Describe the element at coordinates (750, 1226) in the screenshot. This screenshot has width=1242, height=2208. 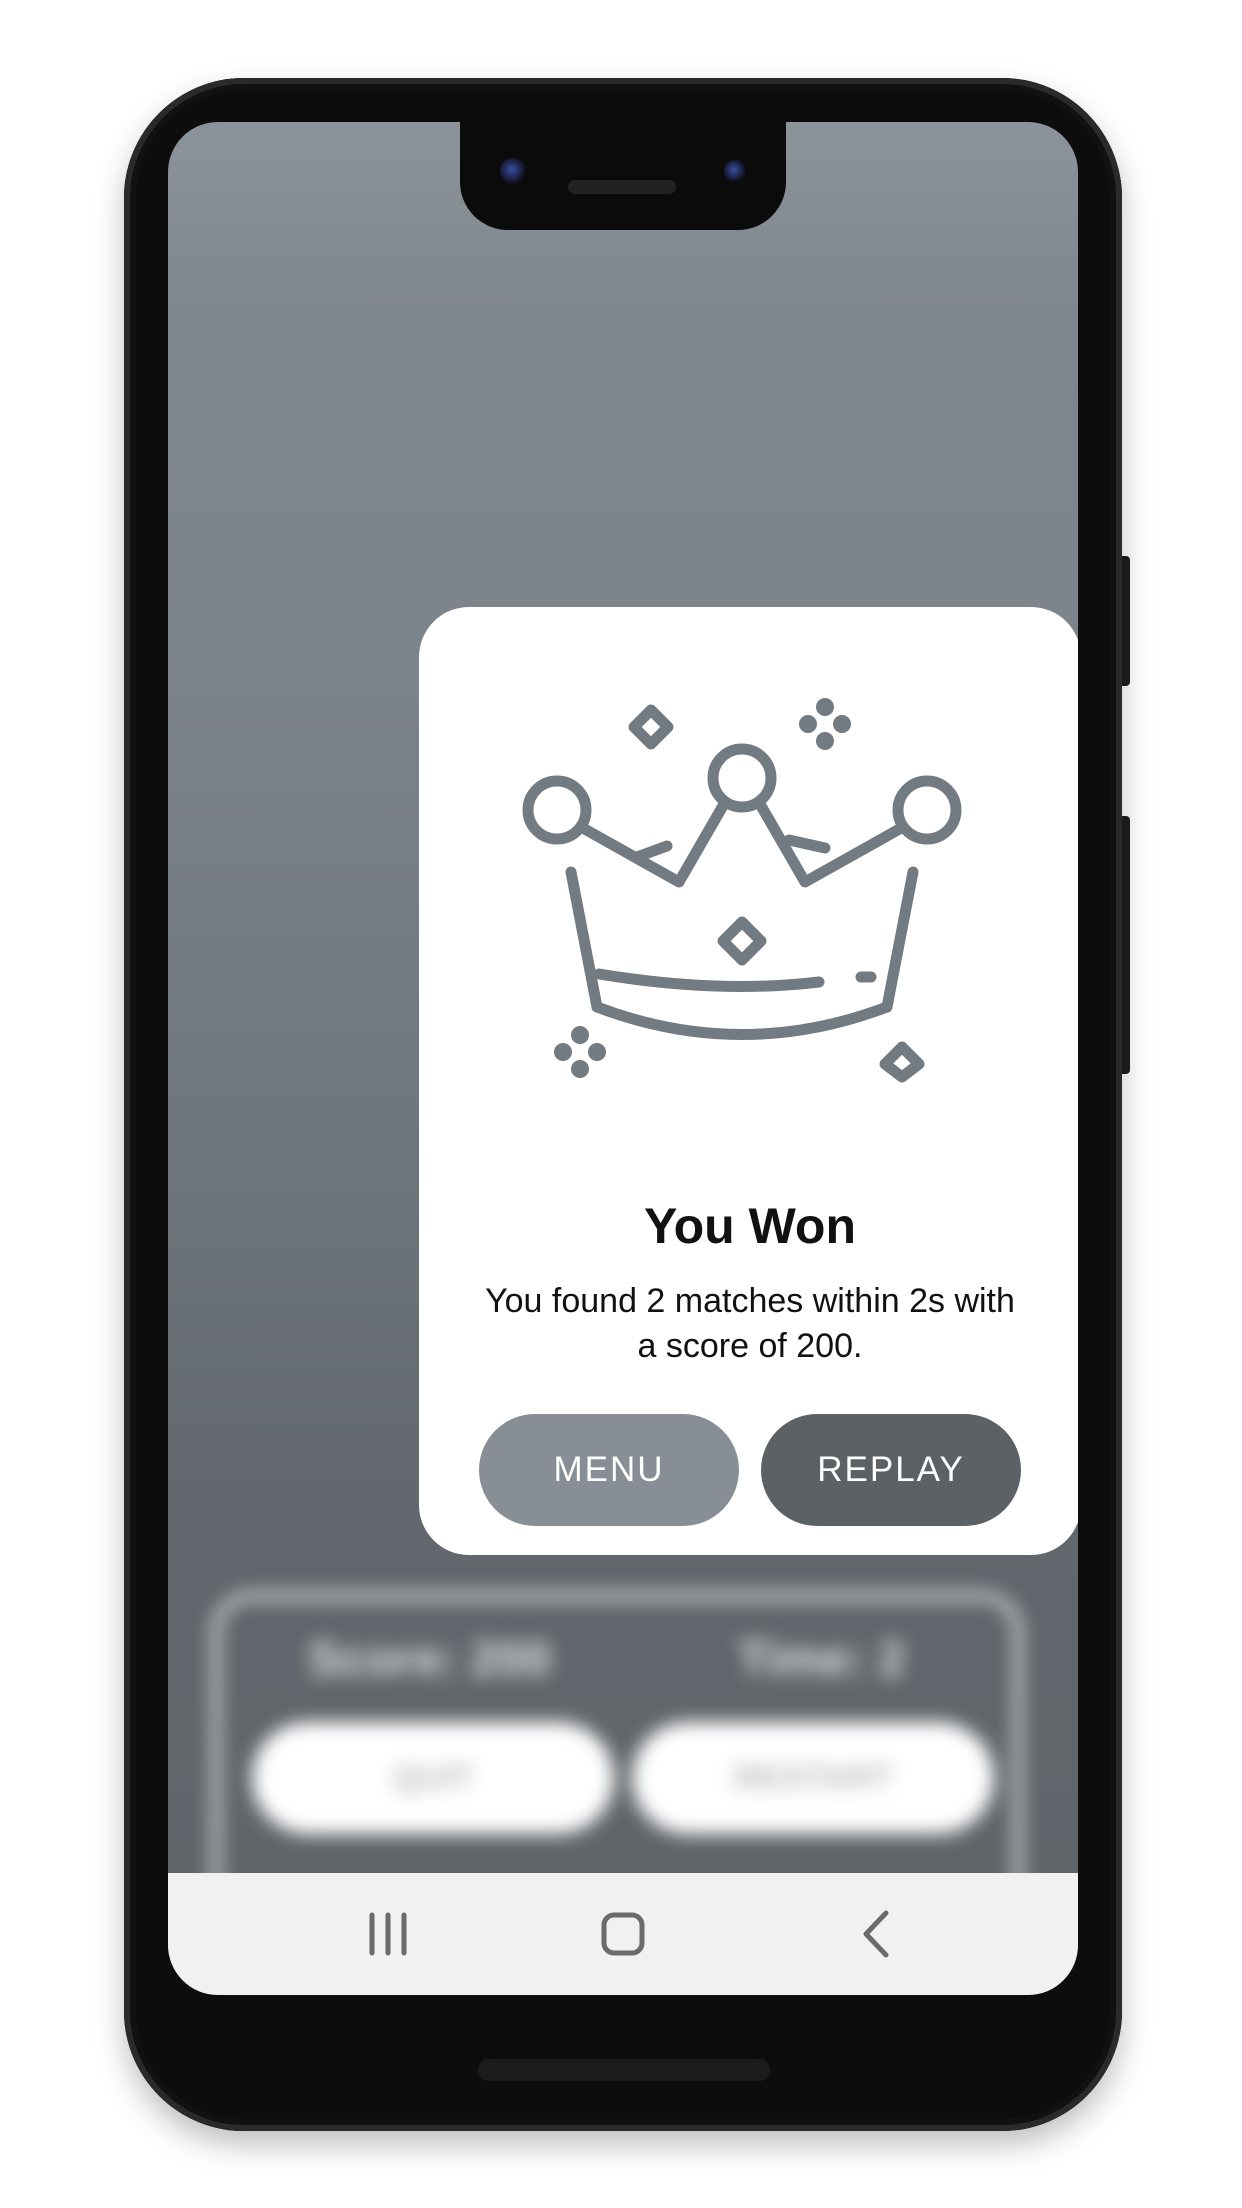
I see `dialog-title: You Won` at that location.